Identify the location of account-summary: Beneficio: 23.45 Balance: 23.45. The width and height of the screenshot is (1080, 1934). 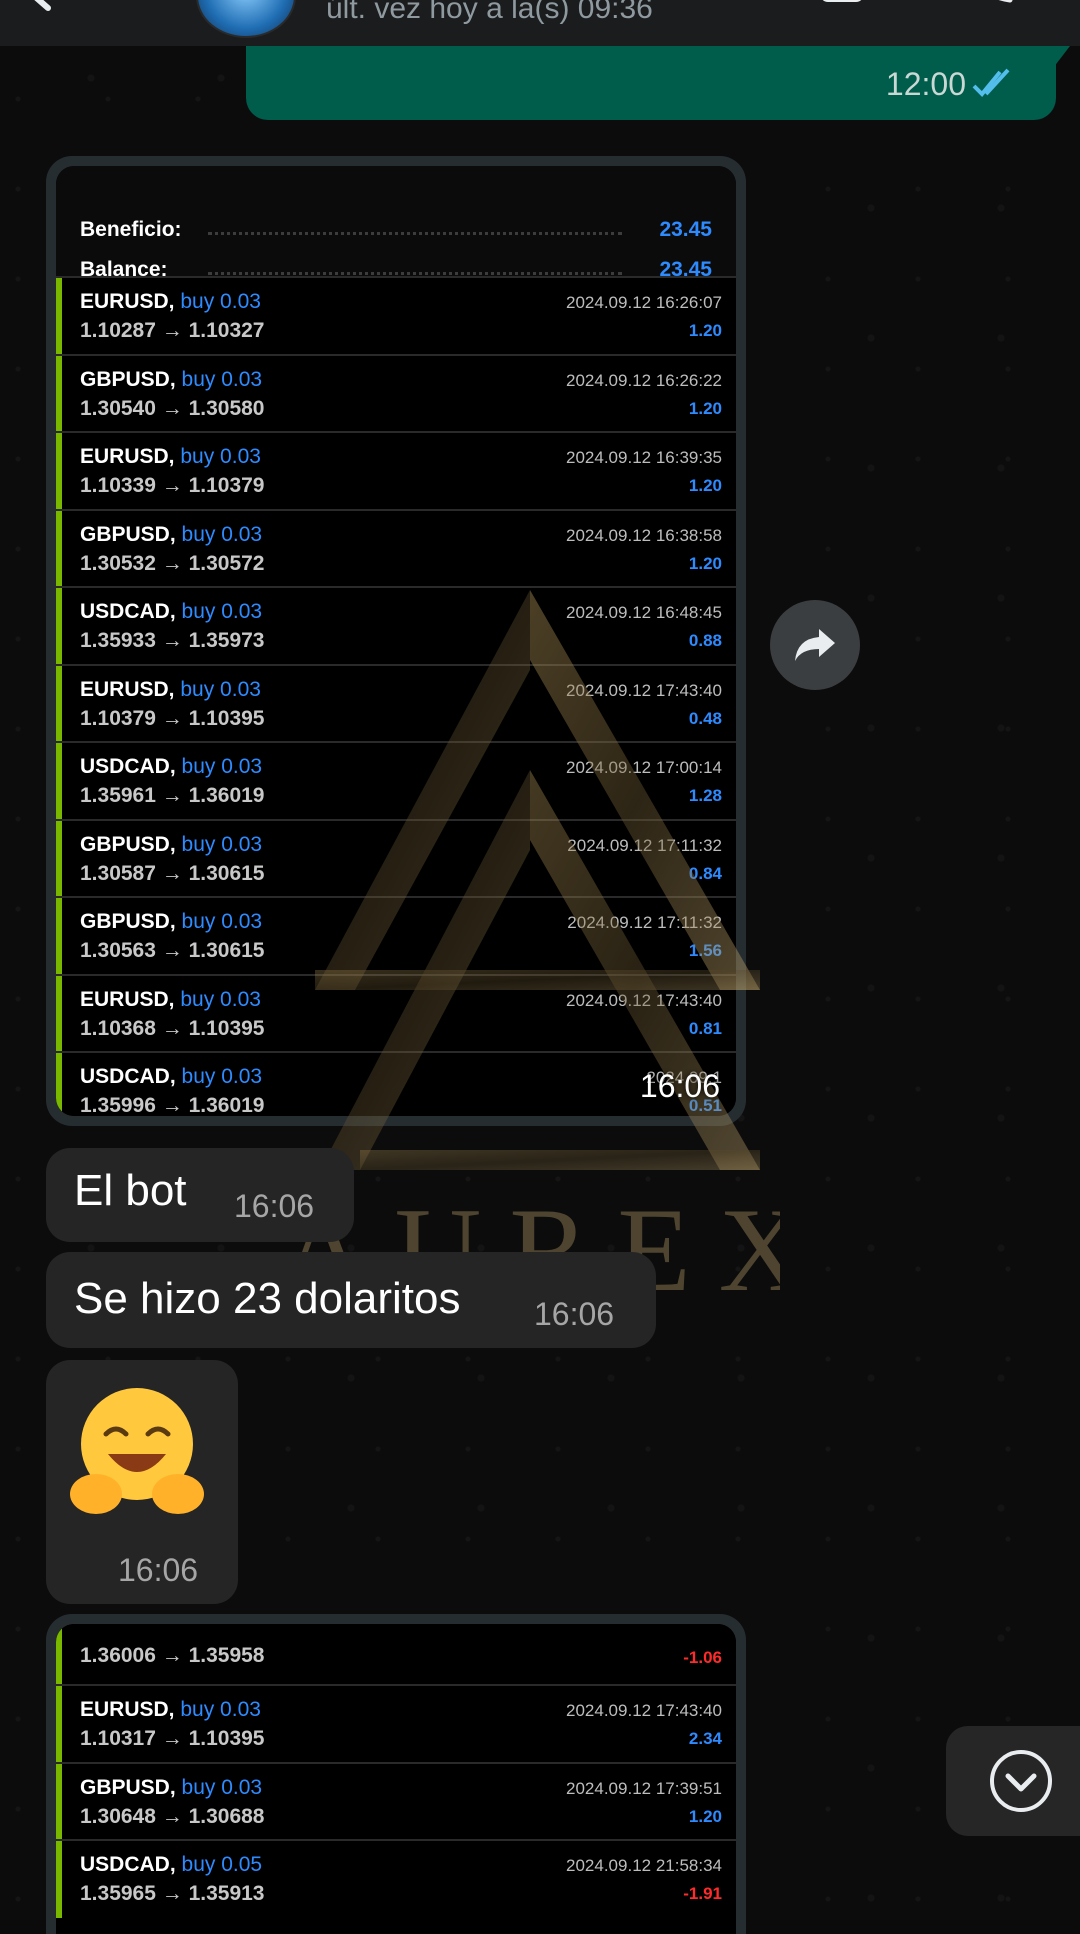
(396, 223).